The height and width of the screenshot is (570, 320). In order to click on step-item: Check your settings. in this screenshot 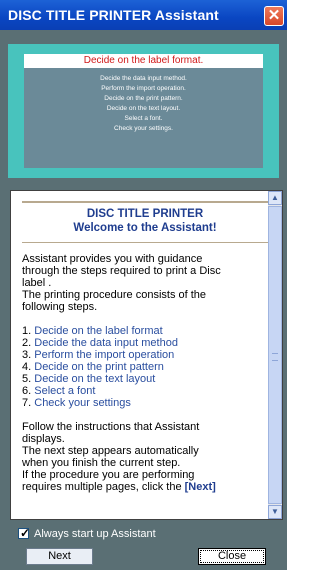, I will do `click(143, 128)`.